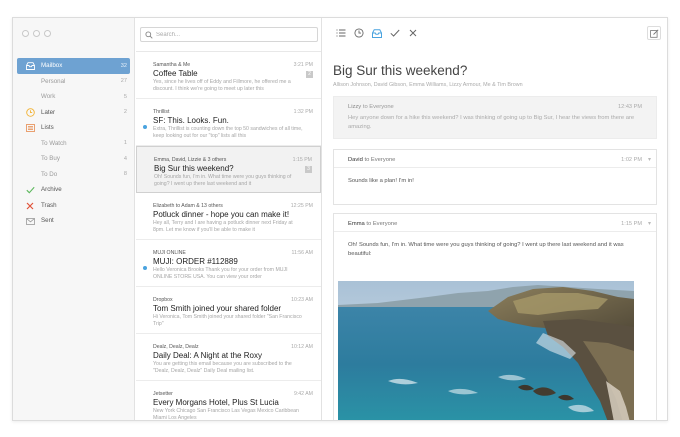 Image resolution: width=680 pixels, height=437 pixels. Describe the element at coordinates (382, 224) in the screenshot. I see `message-recipients: to Everyone` at that location.